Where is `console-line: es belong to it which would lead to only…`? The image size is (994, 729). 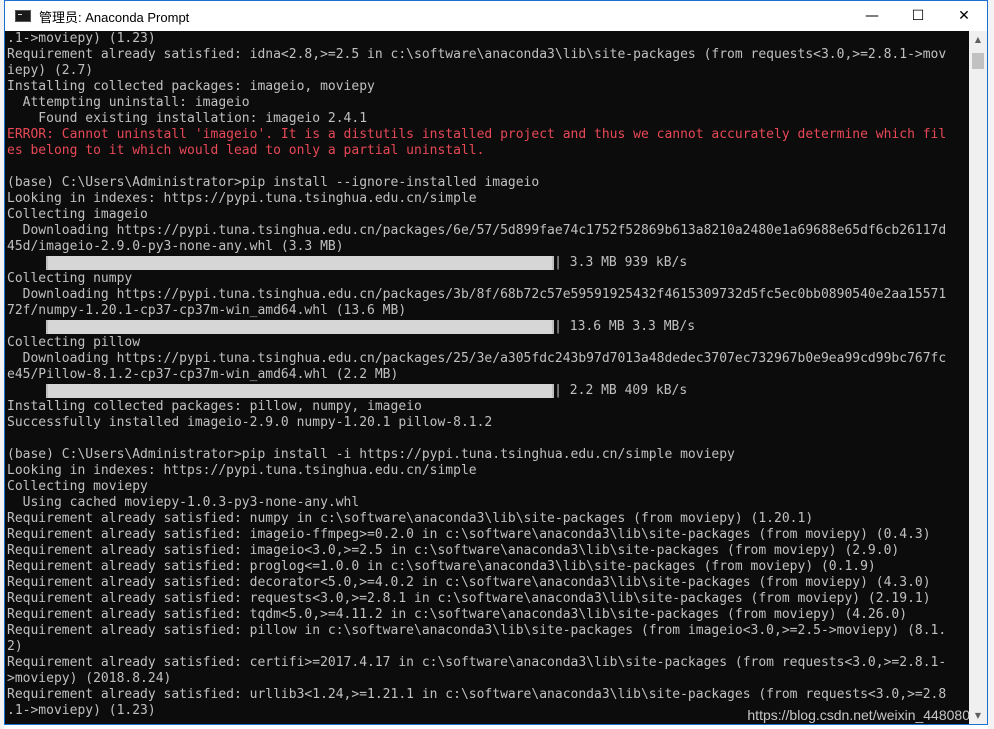 console-line: es belong to it which would lead to only… is located at coordinates (246, 150).